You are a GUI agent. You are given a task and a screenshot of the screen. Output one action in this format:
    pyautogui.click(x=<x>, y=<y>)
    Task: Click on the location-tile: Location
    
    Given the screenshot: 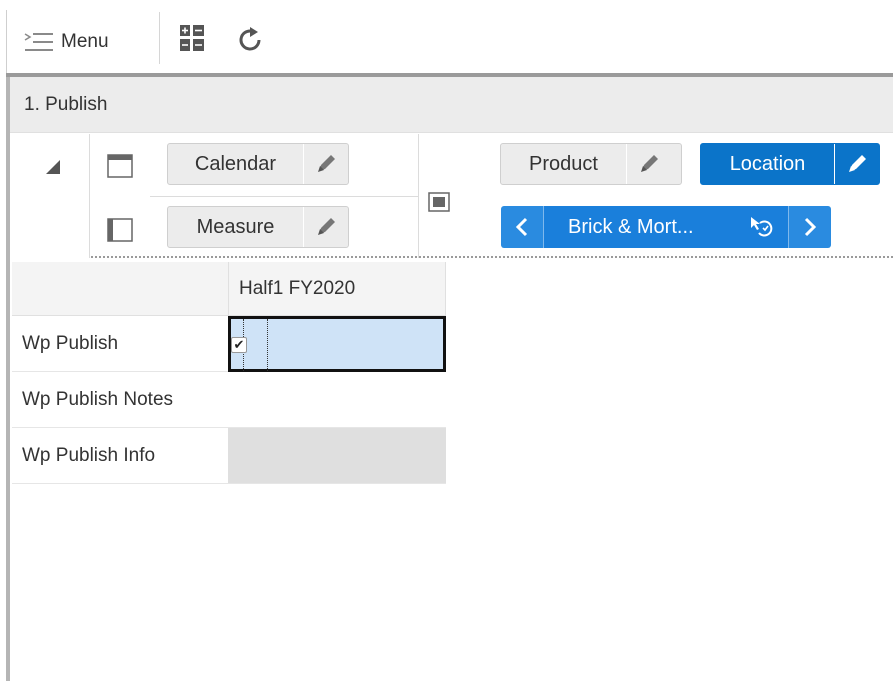 What is the action you would take?
    pyautogui.click(x=790, y=164)
    